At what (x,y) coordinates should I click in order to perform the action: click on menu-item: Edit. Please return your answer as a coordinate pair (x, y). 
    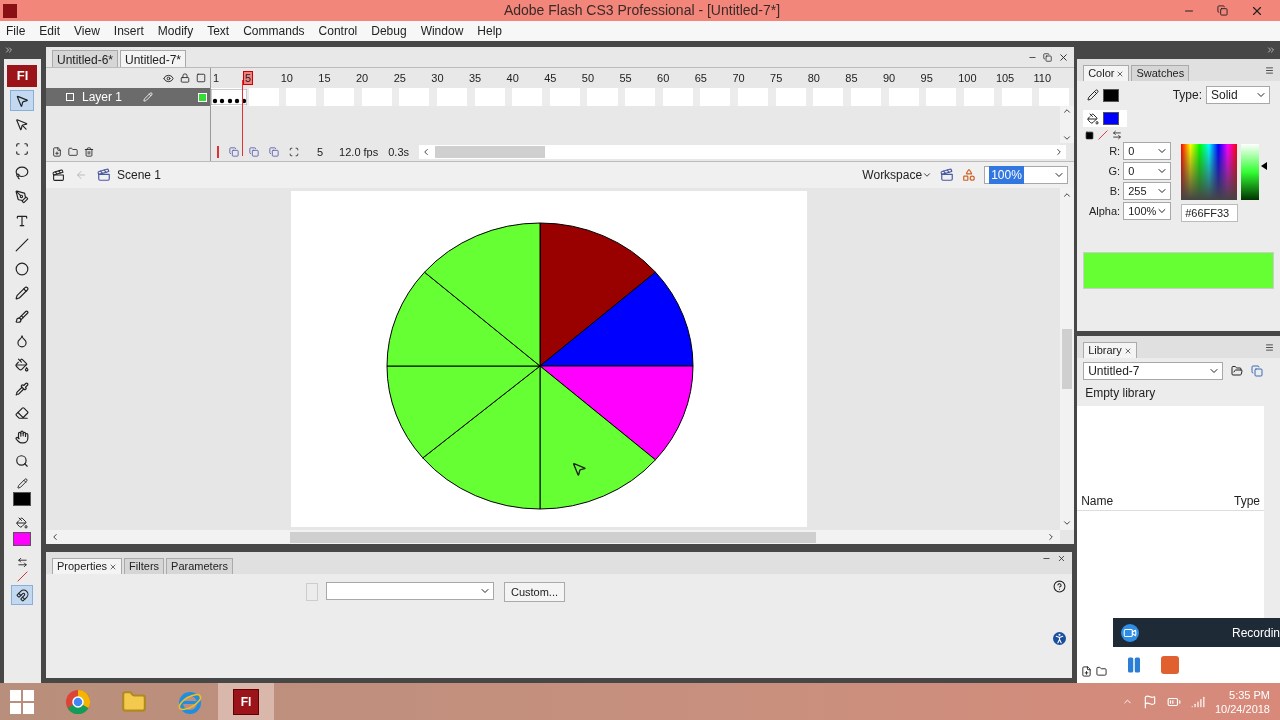
    Looking at the image, I should click on (50, 31).